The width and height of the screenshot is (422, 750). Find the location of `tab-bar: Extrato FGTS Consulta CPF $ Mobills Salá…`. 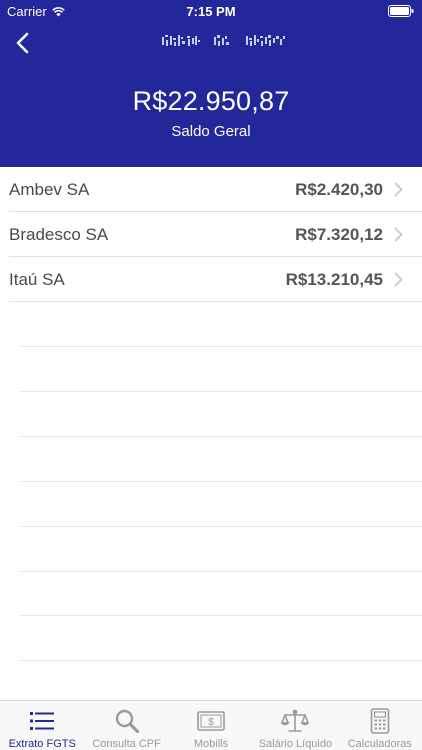

tab-bar: Extrato FGTS Consulta CPF $ Mobills Salá… is located at coordinates (211, 725).